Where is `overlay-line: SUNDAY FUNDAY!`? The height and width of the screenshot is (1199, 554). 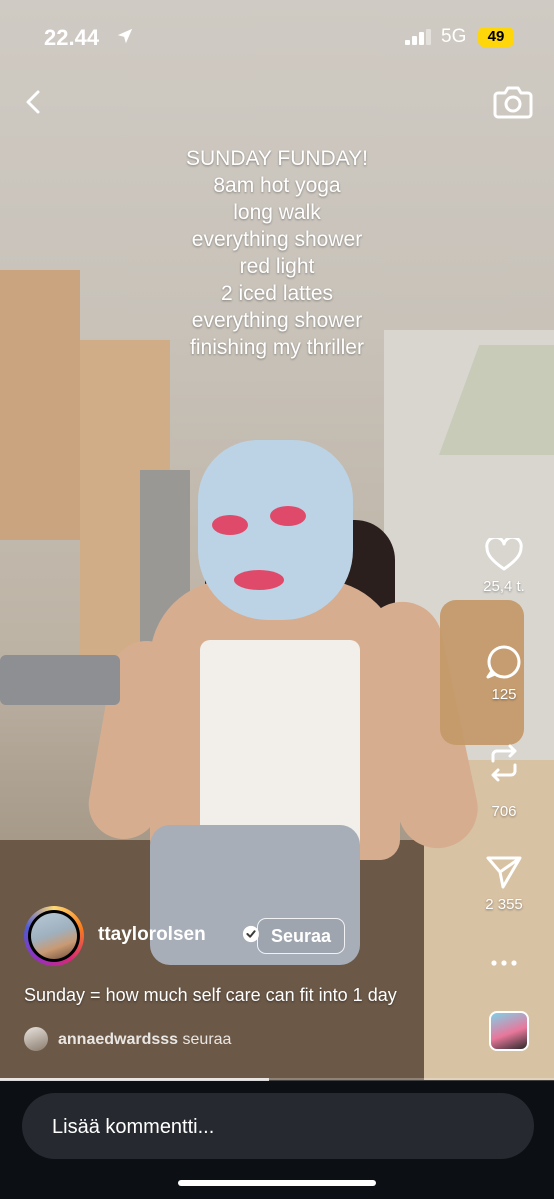
overlay-line: SUNDAY FUNDAY! is located at coordinates (277, 158).